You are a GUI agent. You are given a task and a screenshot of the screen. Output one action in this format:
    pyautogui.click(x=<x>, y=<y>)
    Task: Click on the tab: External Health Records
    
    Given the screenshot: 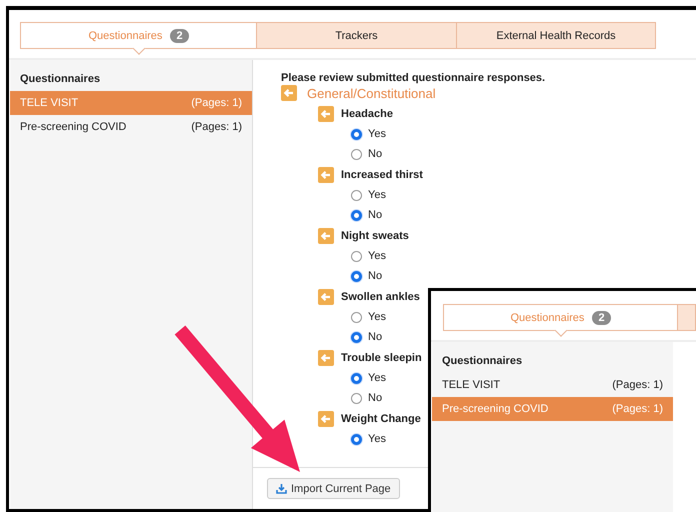 What is the action you would take?
    pyautogui.click(x=556, y=35)
    